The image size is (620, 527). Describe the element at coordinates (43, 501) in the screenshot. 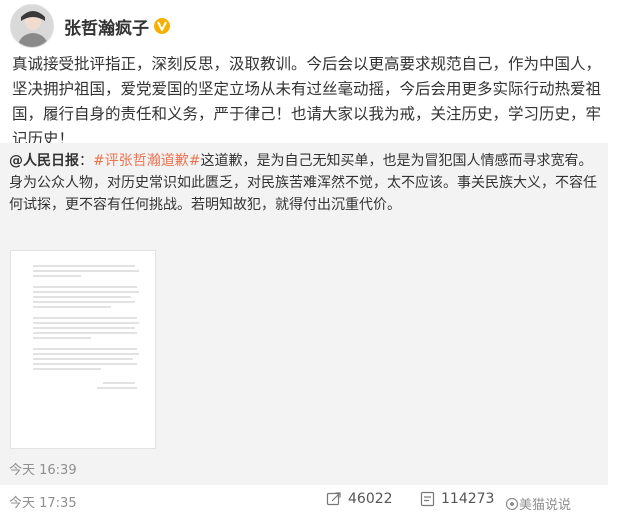

I see `post-timestamp: 今天 17:35` at that location.